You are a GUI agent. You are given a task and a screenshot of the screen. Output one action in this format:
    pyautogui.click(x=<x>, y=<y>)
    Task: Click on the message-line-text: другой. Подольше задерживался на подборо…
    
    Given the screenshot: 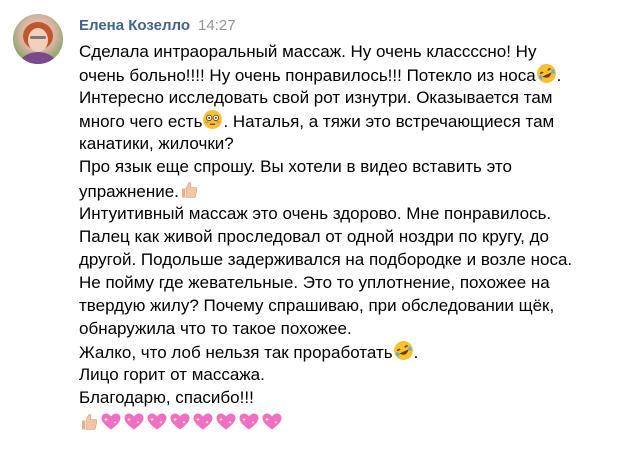 What is the action you would take?
    pyautogui.click(x=326, y=259)
    